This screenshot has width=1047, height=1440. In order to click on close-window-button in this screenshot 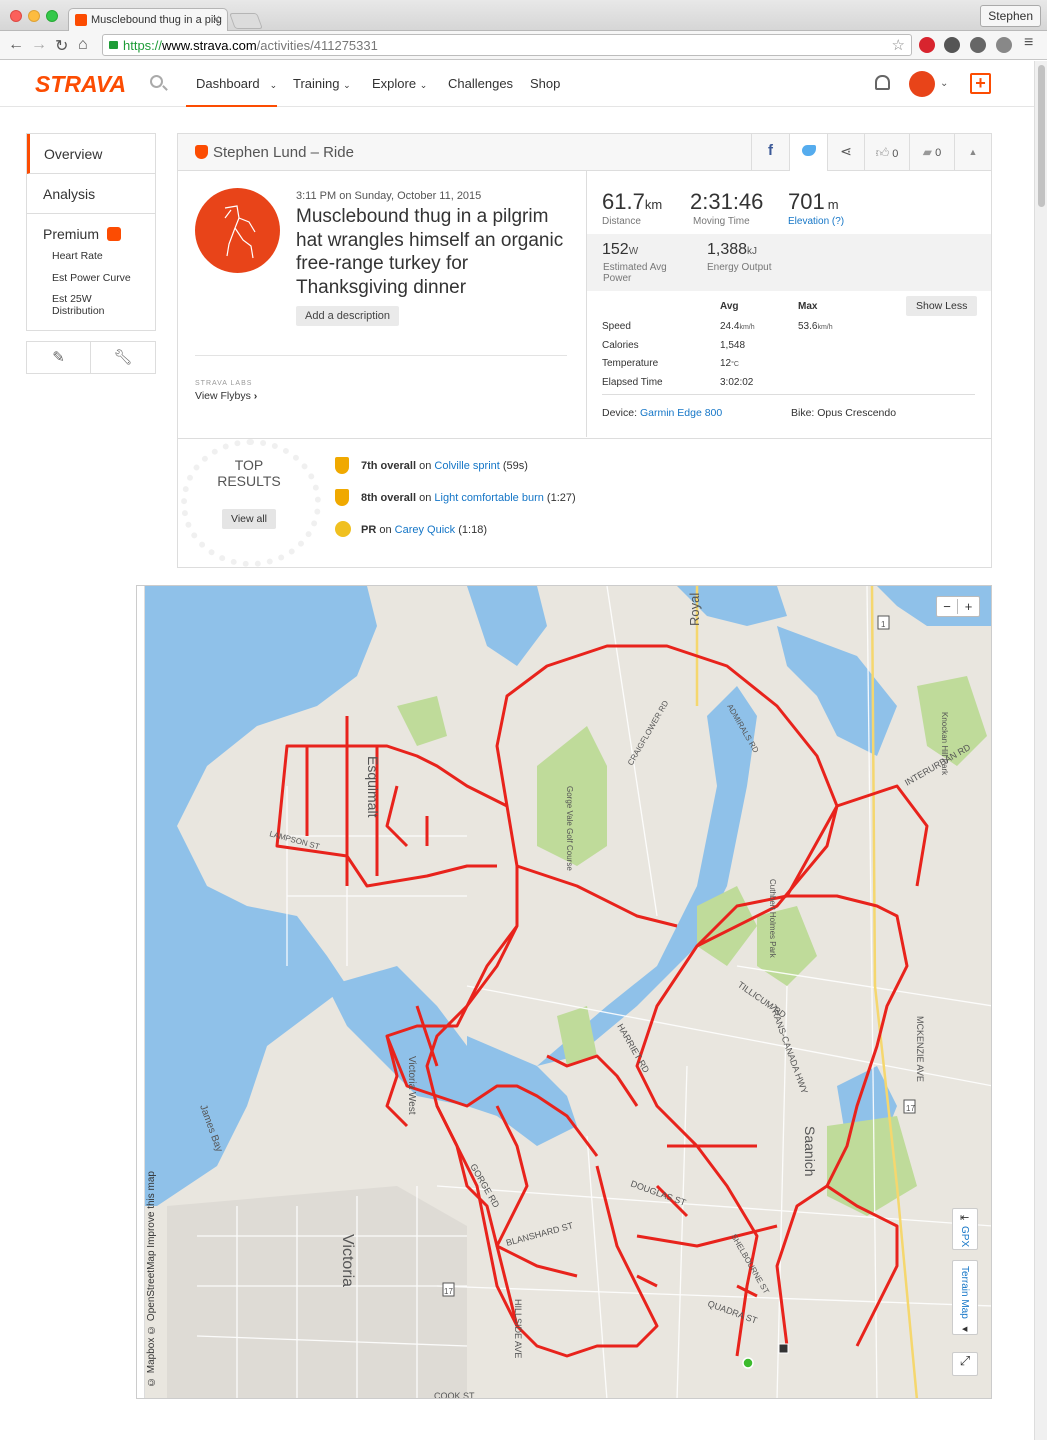, I will do `click(16, 16)`.